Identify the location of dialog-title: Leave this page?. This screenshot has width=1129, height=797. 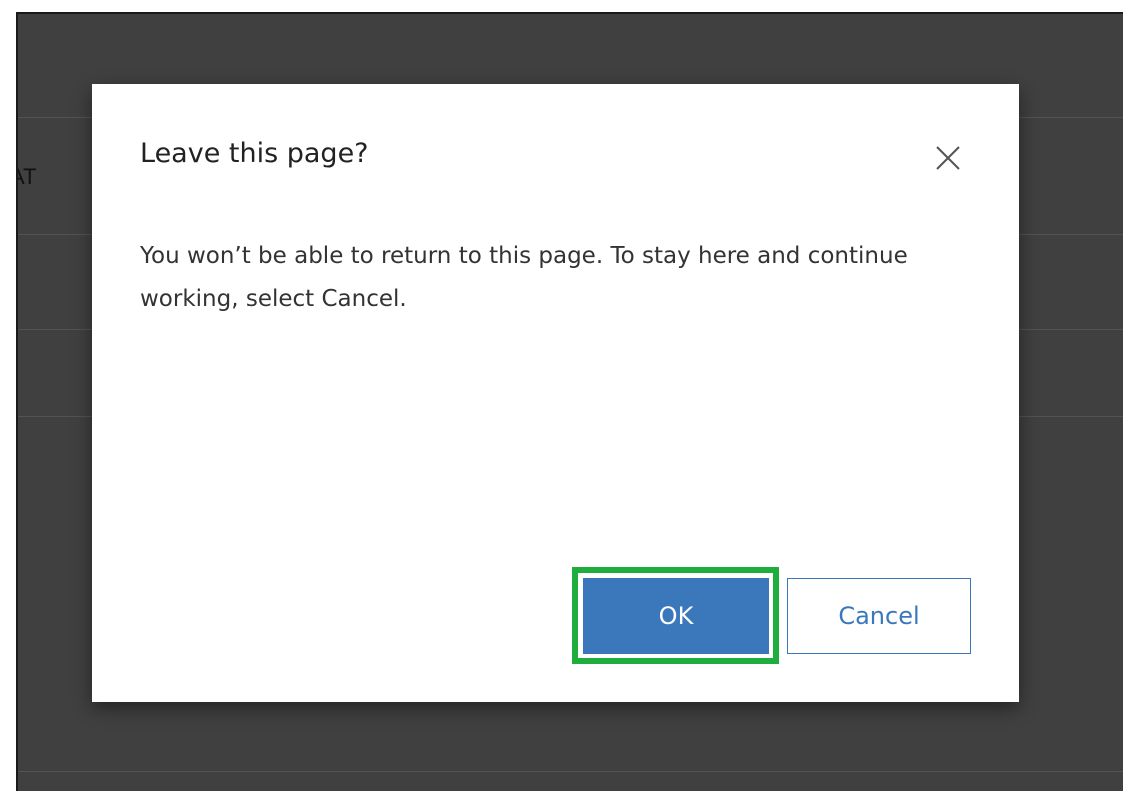
(254, 153).